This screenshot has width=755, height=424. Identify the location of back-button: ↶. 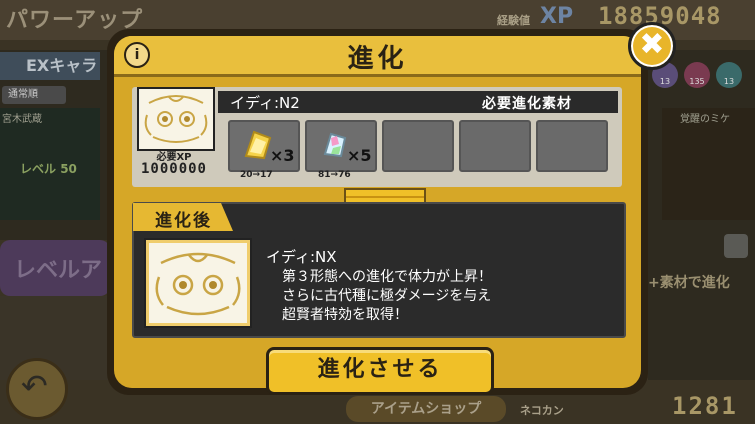
(37, 389).